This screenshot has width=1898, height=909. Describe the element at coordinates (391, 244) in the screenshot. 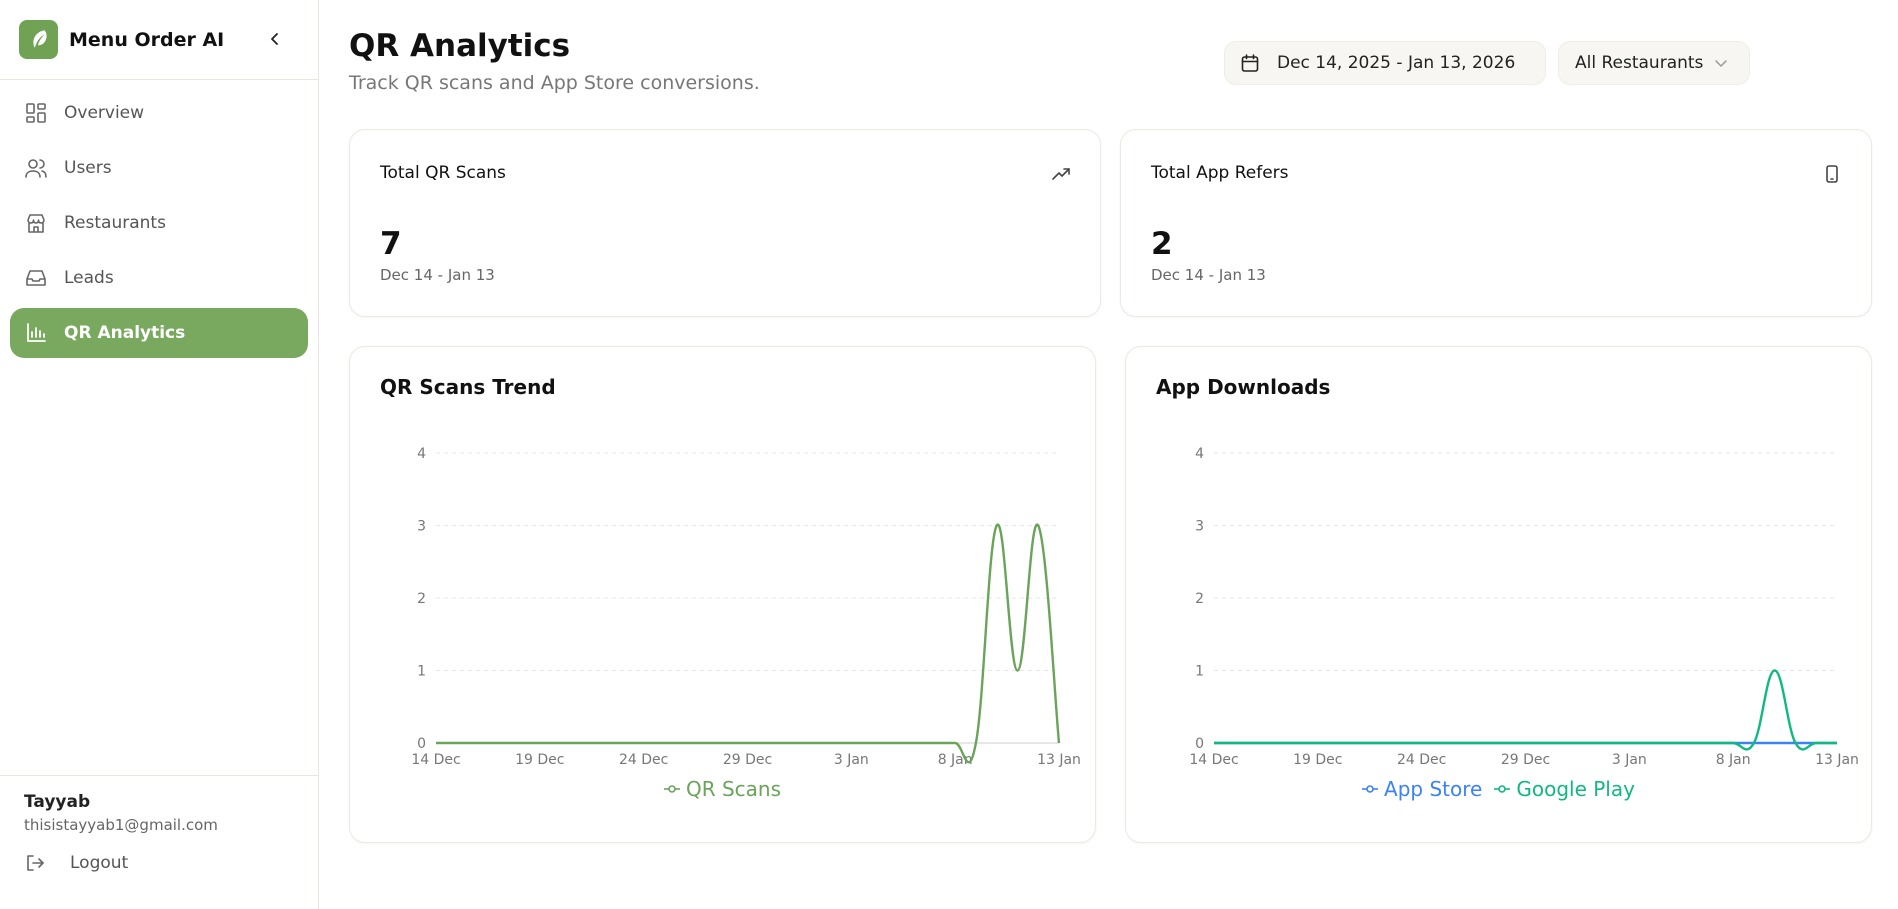

I see `stat-value: 7` at that location.